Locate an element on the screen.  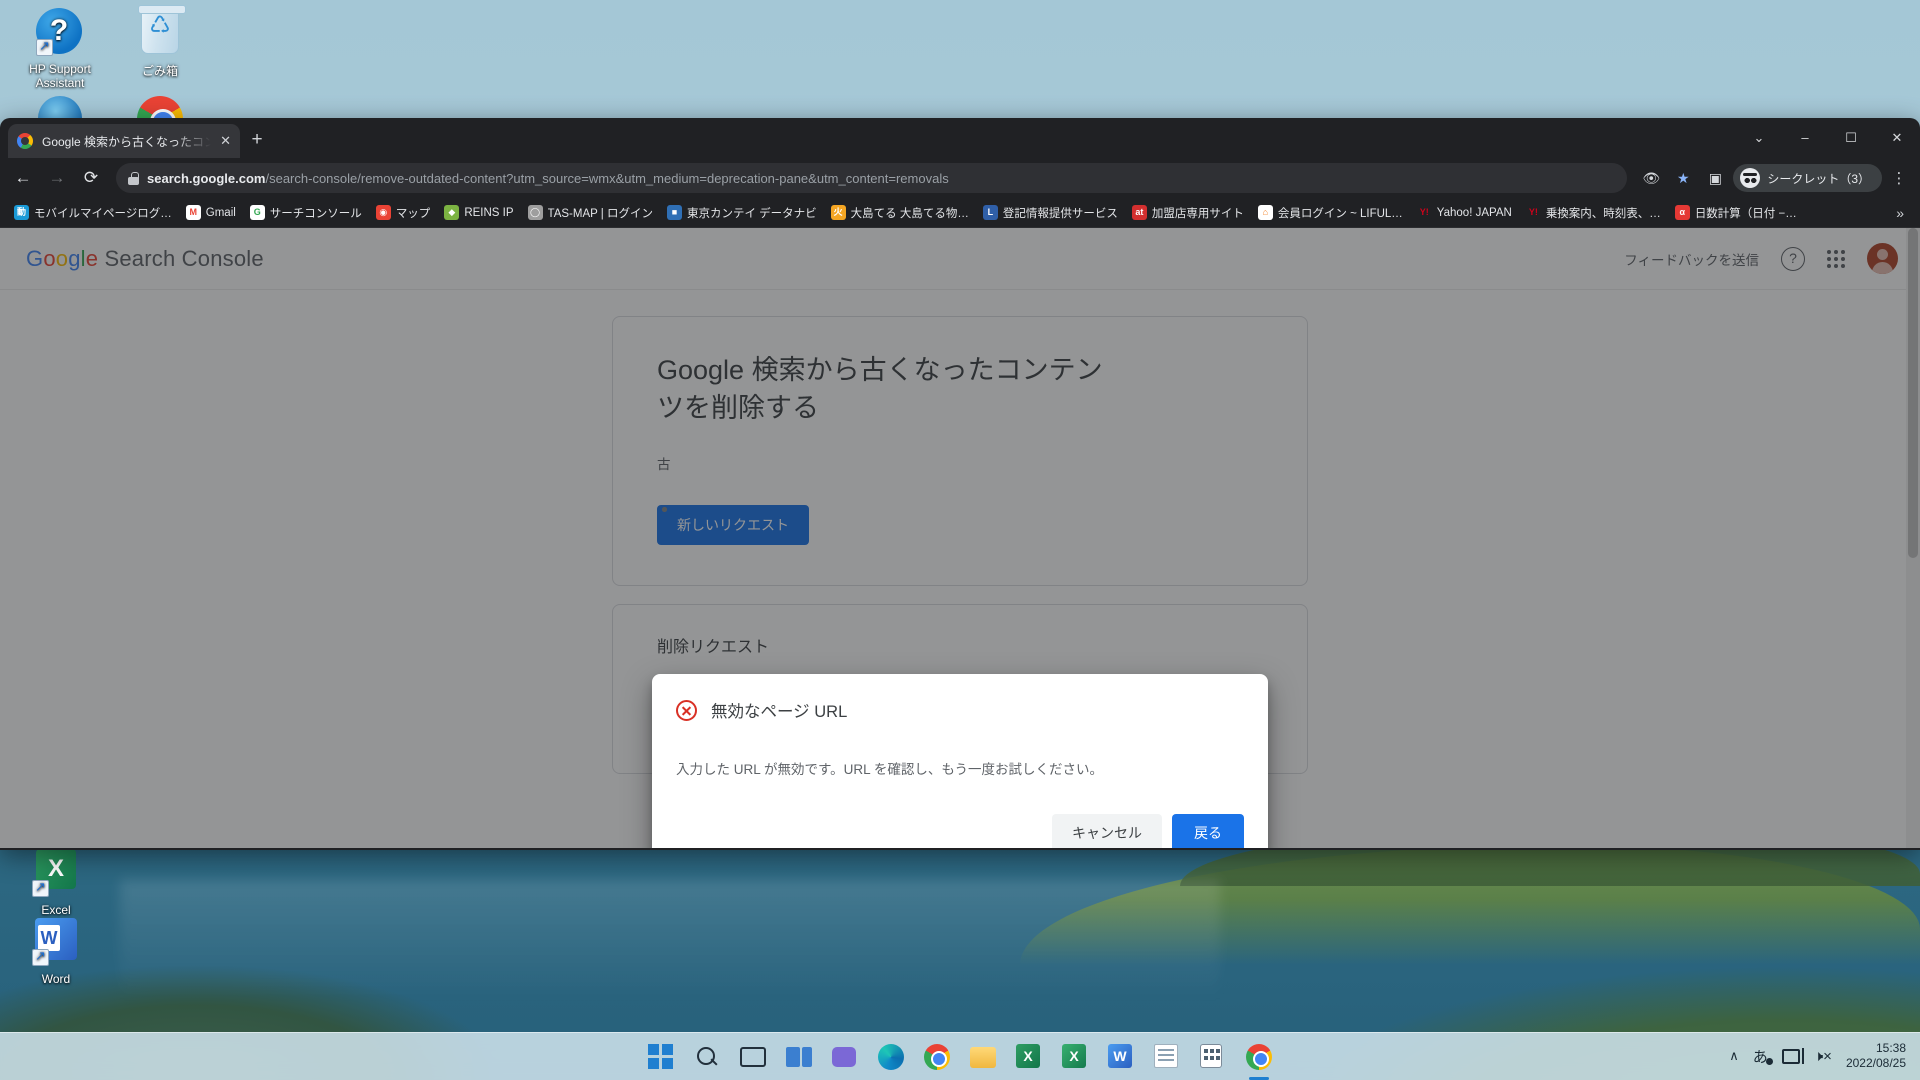
bookmark-favicon-icon: α is located at coordinates (1682, 212).